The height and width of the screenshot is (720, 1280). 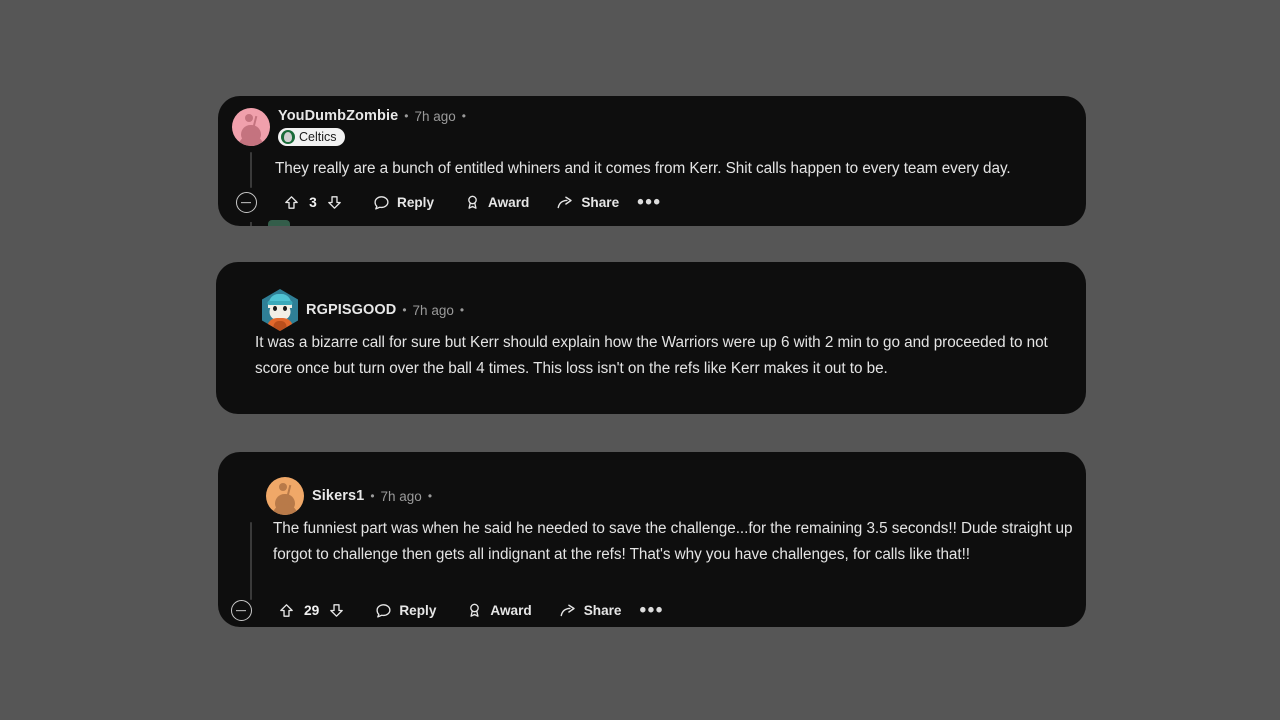 I want to click on comment-header: RGPISGOOD • 7h ago •, so click(x=363, y=310).